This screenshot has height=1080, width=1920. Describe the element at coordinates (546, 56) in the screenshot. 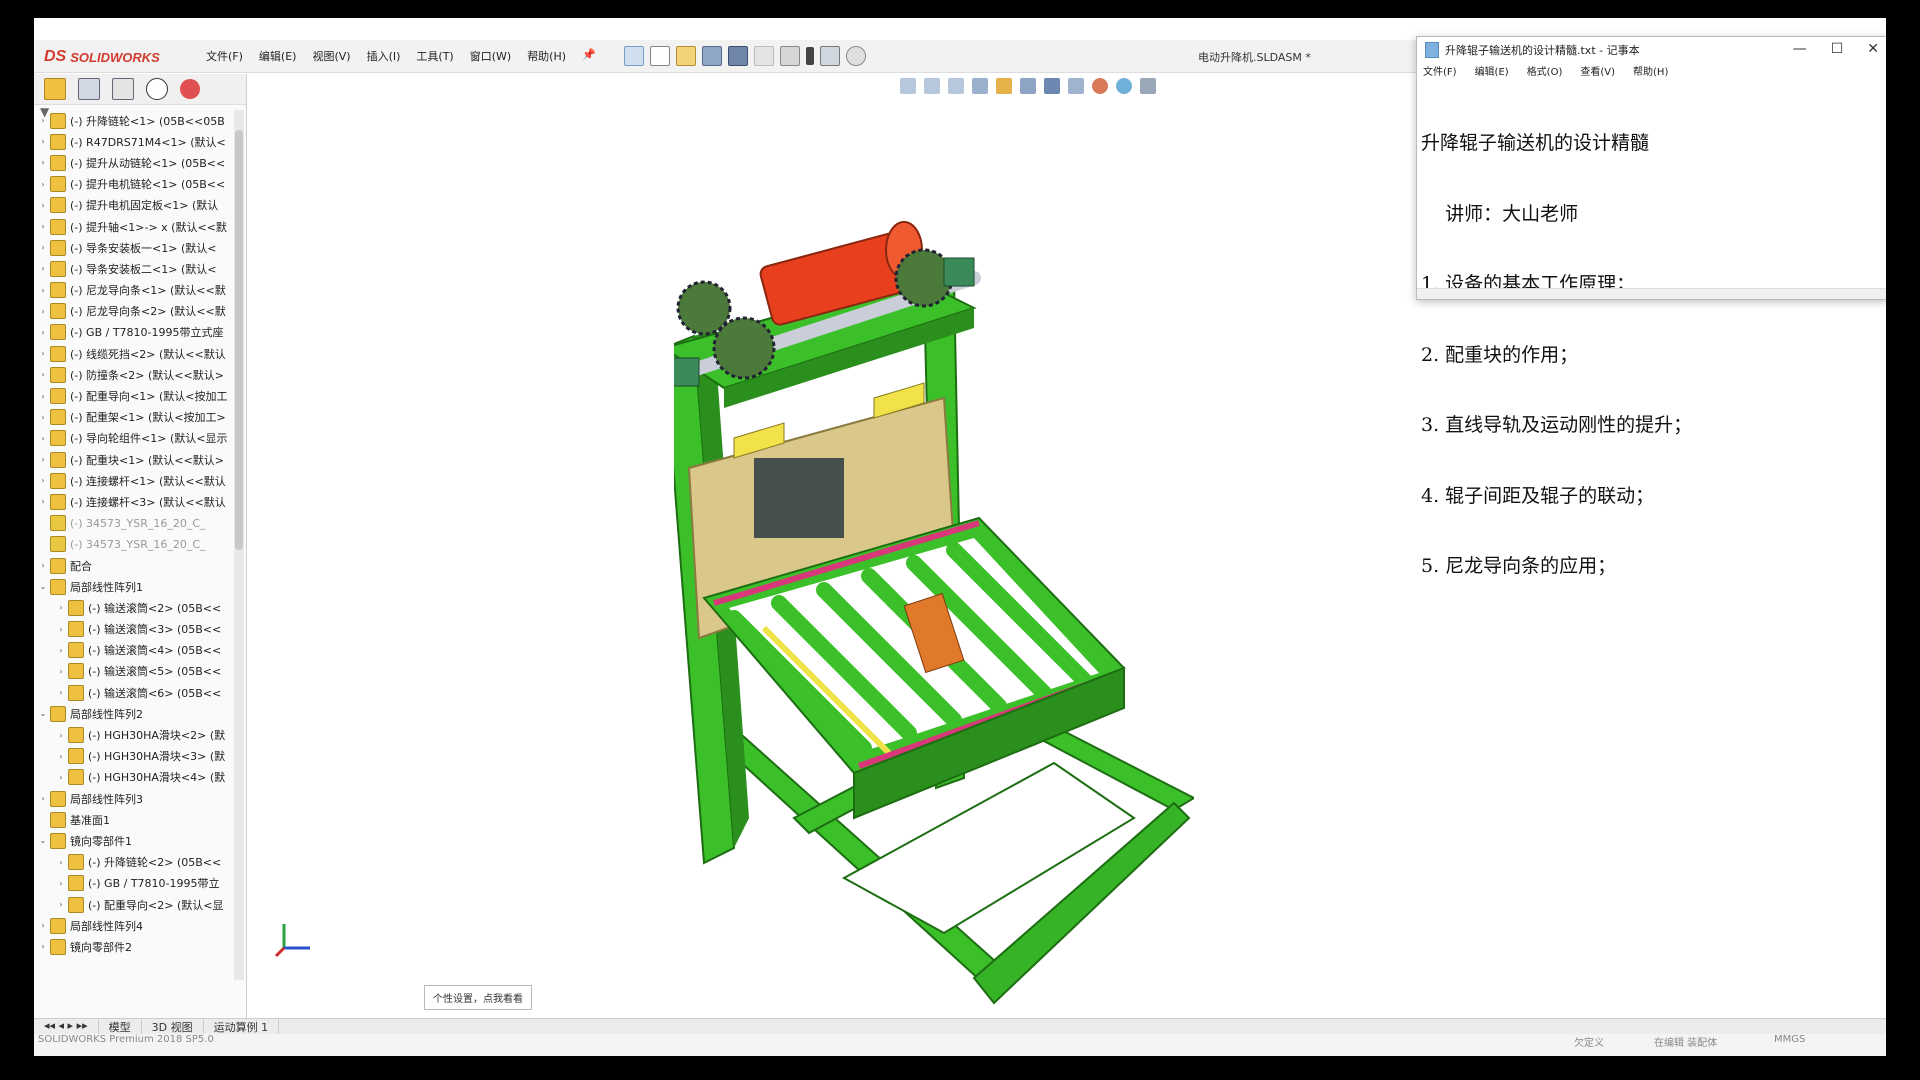

I see `menu-help: 帮助(H)` at that location.